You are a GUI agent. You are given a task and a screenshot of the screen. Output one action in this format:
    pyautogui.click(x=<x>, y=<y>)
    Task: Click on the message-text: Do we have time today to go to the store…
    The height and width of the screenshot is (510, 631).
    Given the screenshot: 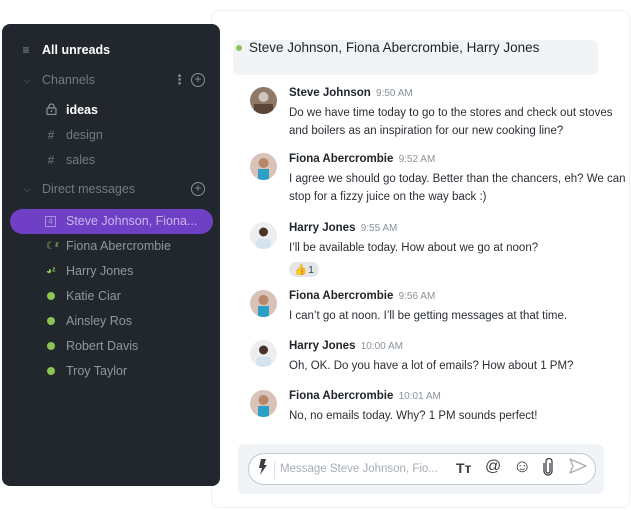 What is the action you would take?
    pyautogui.click(x=451, y=122)
    